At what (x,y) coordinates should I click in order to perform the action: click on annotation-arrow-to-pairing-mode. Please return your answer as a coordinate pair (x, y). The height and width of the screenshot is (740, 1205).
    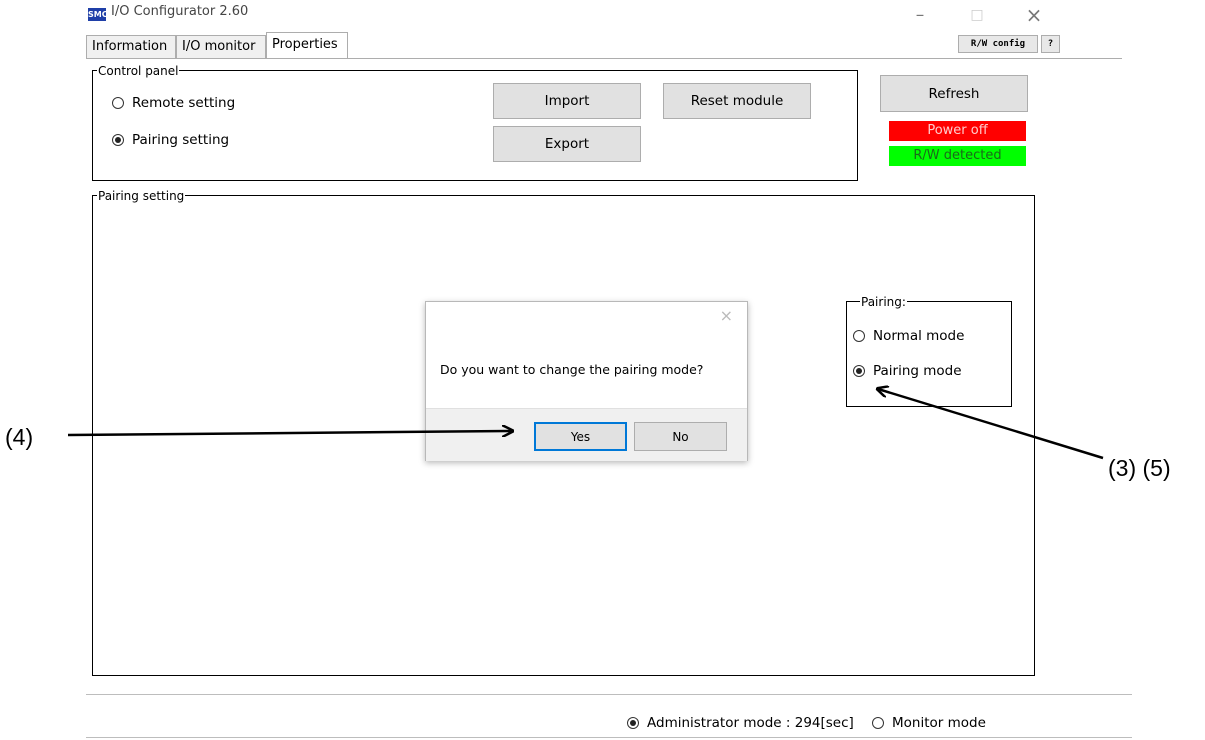
    Looking at the image, I should click on (991, 424).